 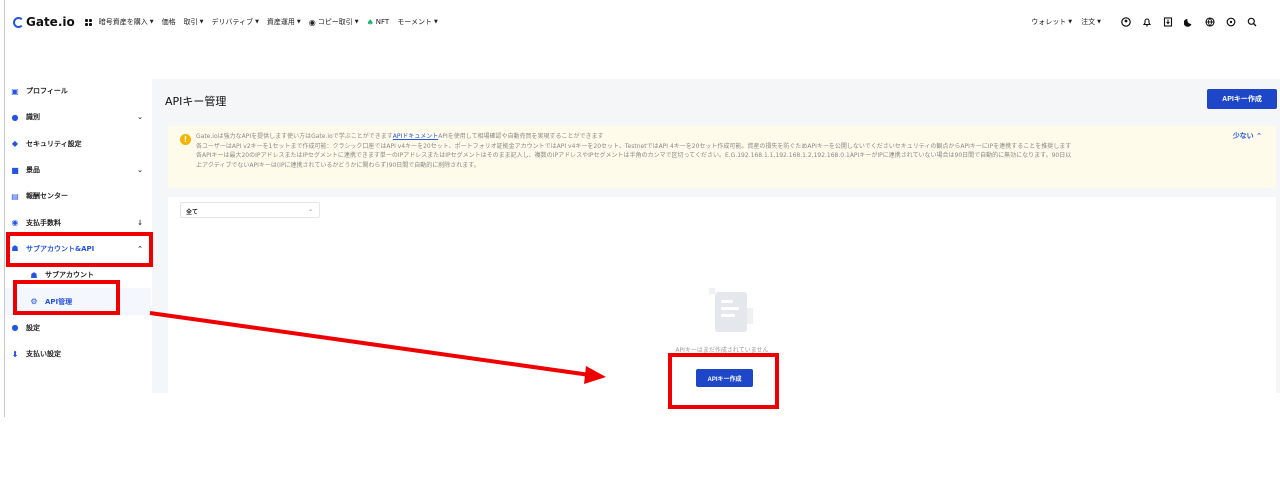 What do you see at coordinates (190, 22) in the screenshot?
I see `nav-label: 取引` at bounding box center [190, 22].